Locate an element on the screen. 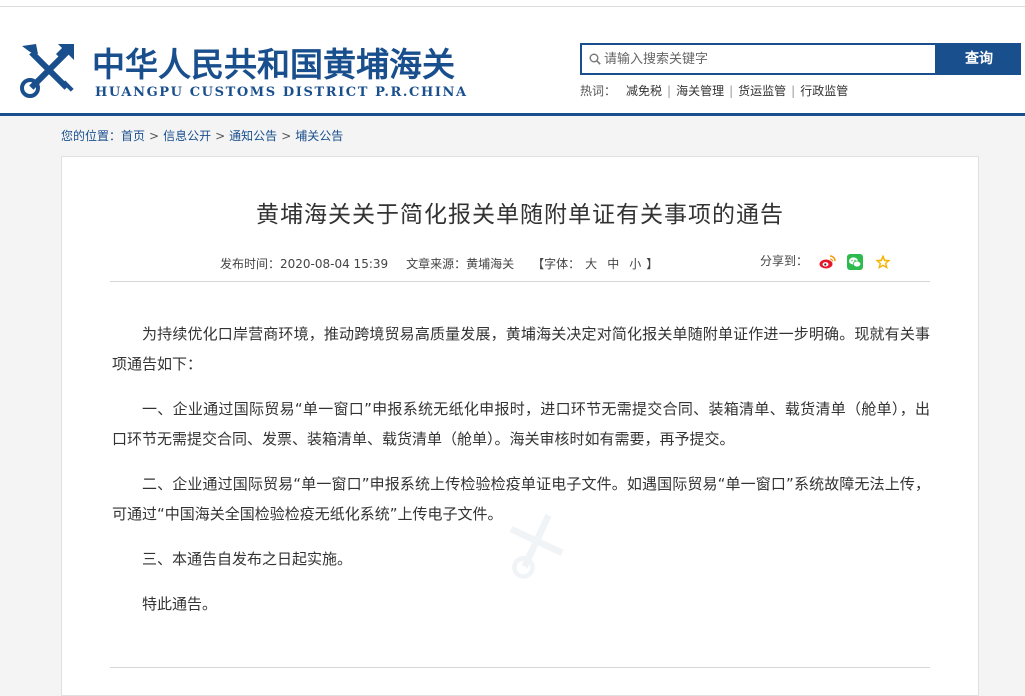 This screenshot has width=1025, height=696. hot-word-link: 减免税 is located at coordinates (644, 91).